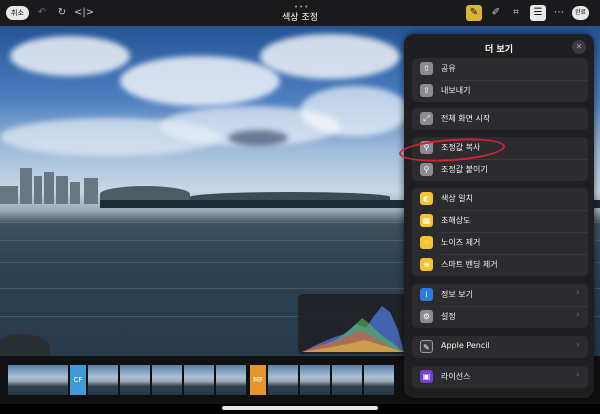  What do you see at coordinates (461, 242) in the screenshot?
I see `menu-item-label: 노이즈 제거` at bounding box center [461, 242].